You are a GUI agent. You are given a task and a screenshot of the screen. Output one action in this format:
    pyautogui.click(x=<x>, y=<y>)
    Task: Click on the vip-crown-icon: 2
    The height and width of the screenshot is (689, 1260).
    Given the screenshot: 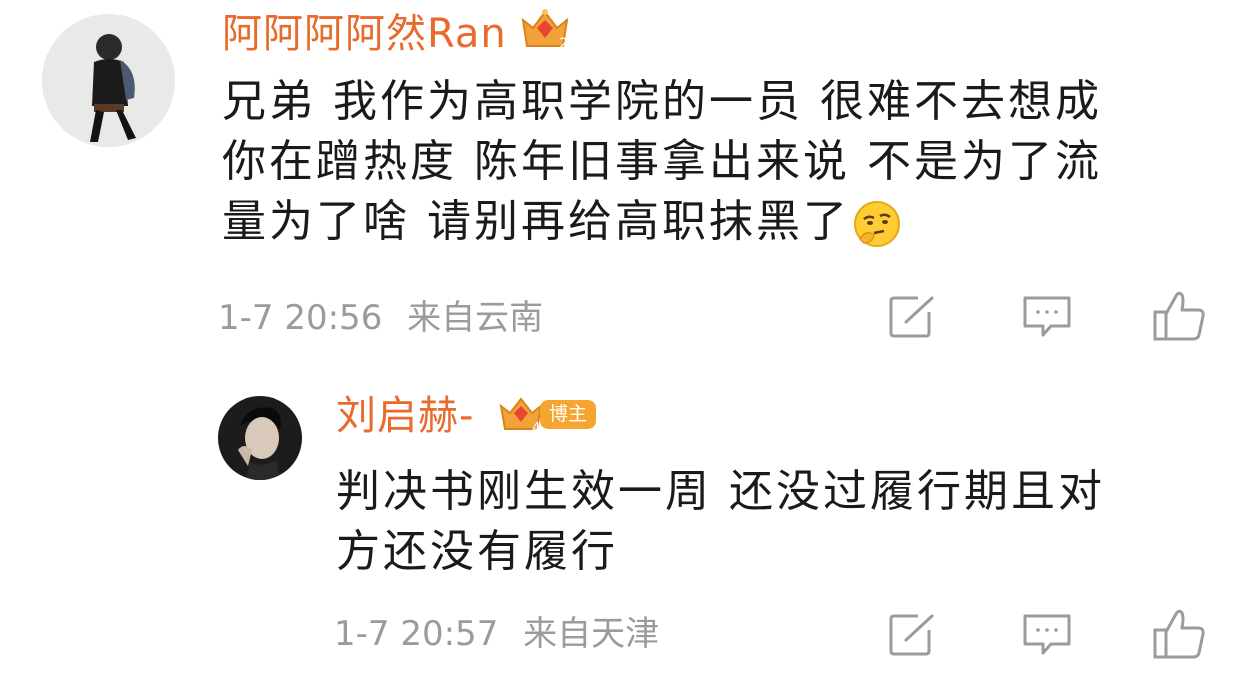 What is the action you would take?
    pyautogui.click(x=545, y=30)
    